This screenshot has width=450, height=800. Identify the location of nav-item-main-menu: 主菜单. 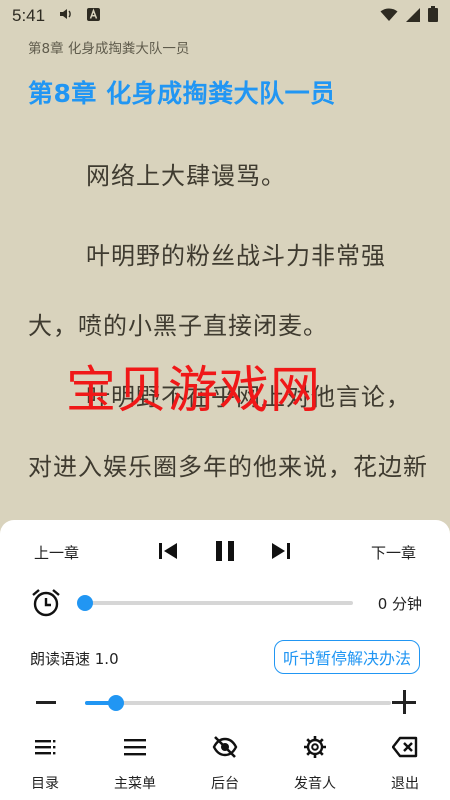
(135, 765).